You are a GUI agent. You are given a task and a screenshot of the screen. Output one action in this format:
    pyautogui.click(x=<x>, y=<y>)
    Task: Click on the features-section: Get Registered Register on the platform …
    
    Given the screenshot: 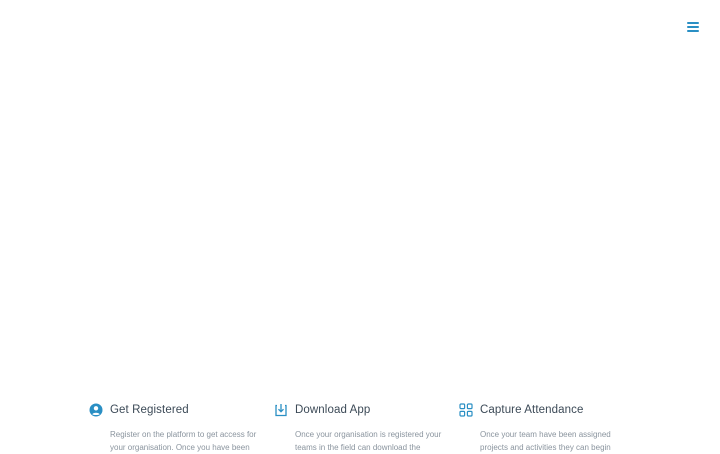 What is the action you would take?
    pyautogui.click(x=366, y=427)
    